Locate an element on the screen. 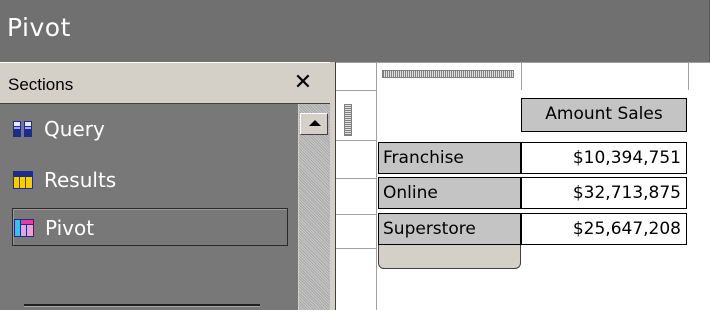  row-header: Online is located at coordinates (449, 193).